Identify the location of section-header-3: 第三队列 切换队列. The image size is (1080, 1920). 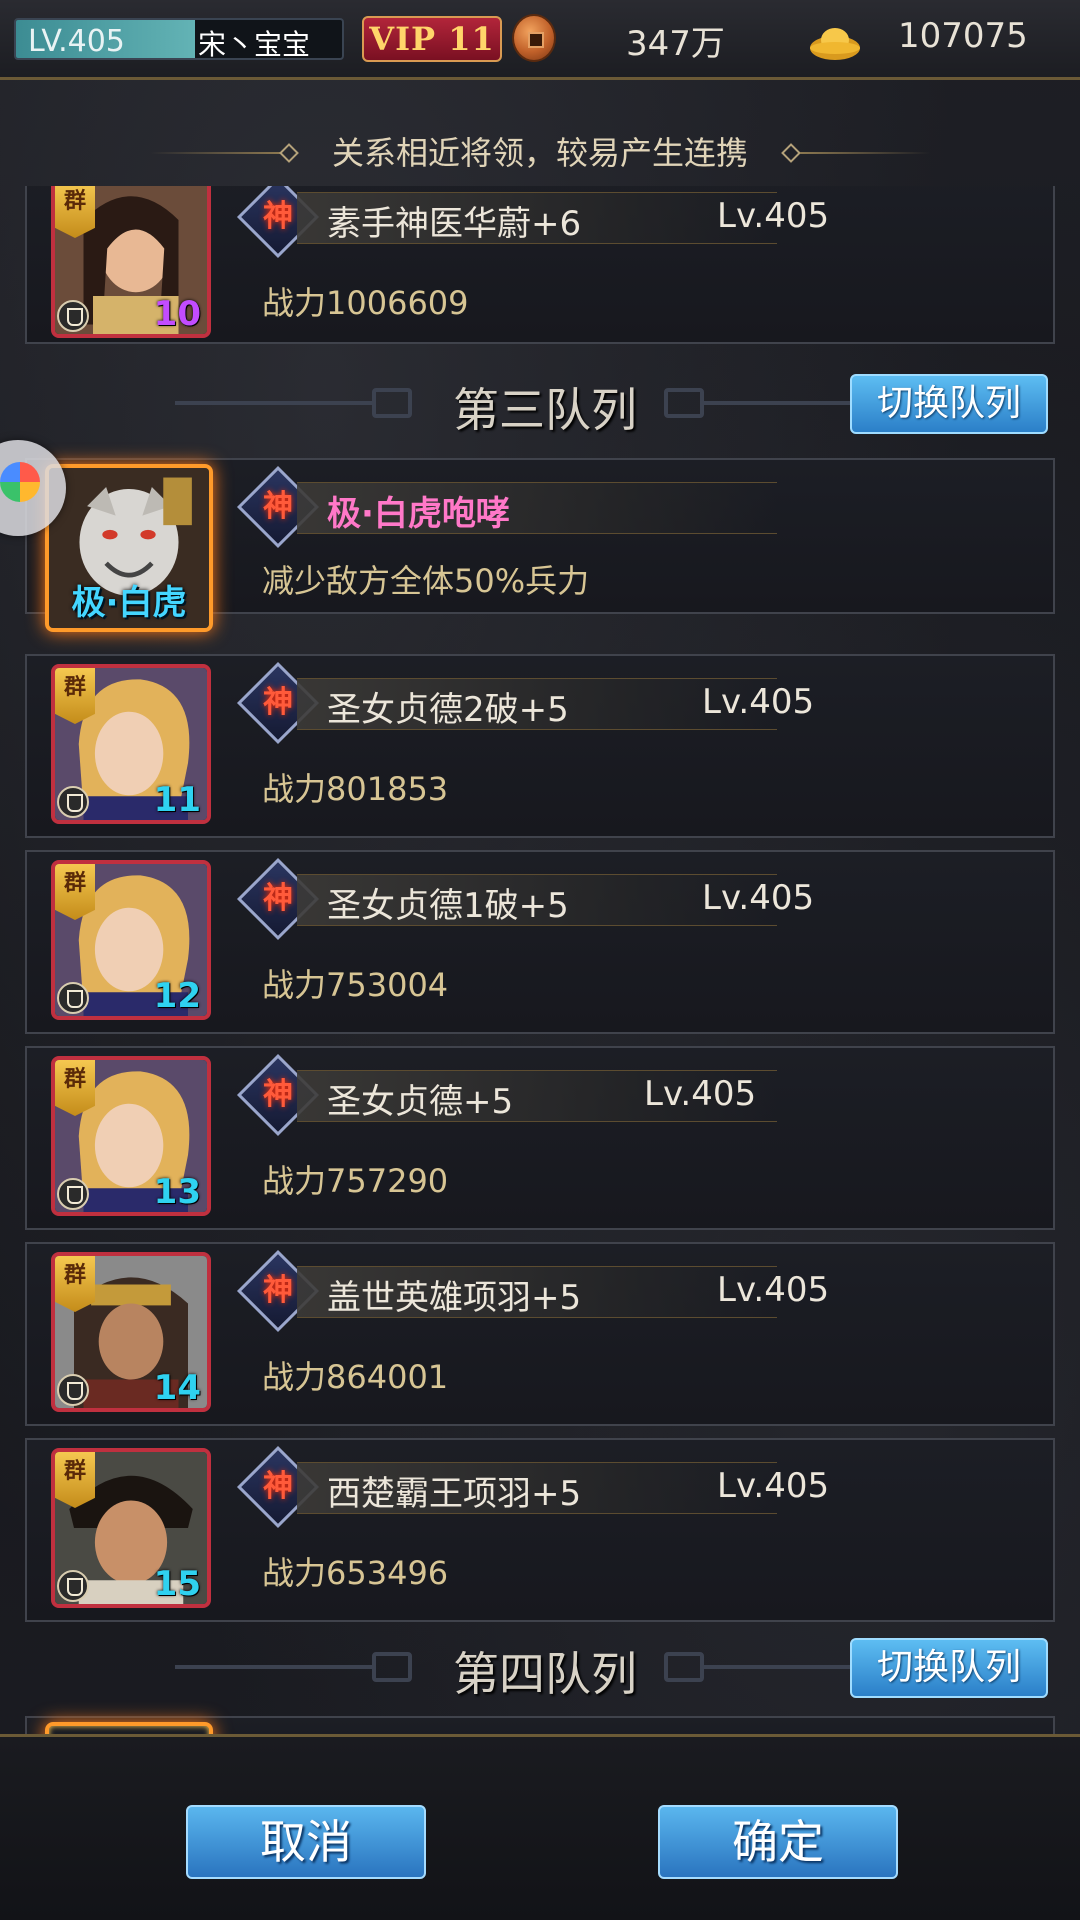
(540, 403).